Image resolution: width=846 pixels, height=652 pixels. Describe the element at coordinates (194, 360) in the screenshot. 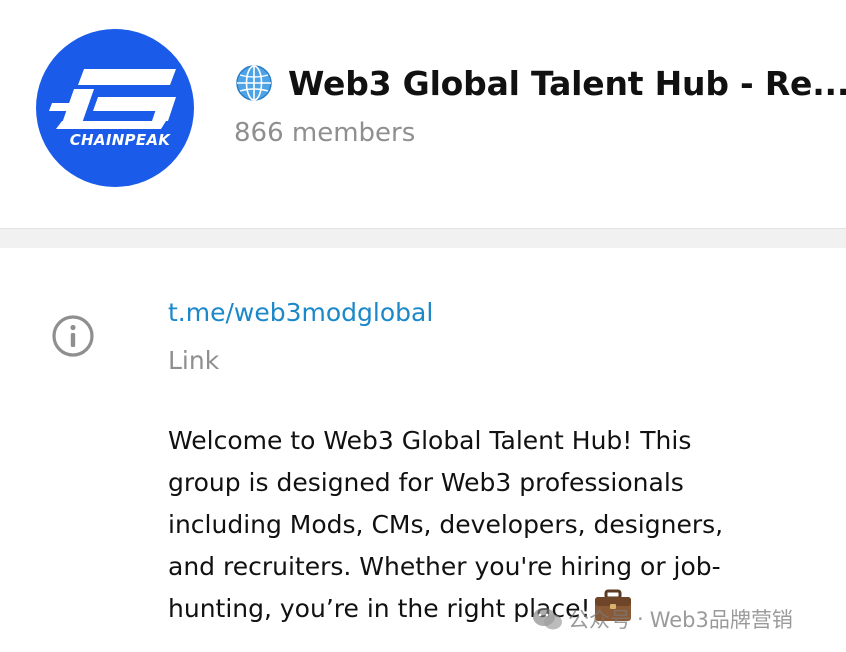

I see `link-caption: Link` at that location.